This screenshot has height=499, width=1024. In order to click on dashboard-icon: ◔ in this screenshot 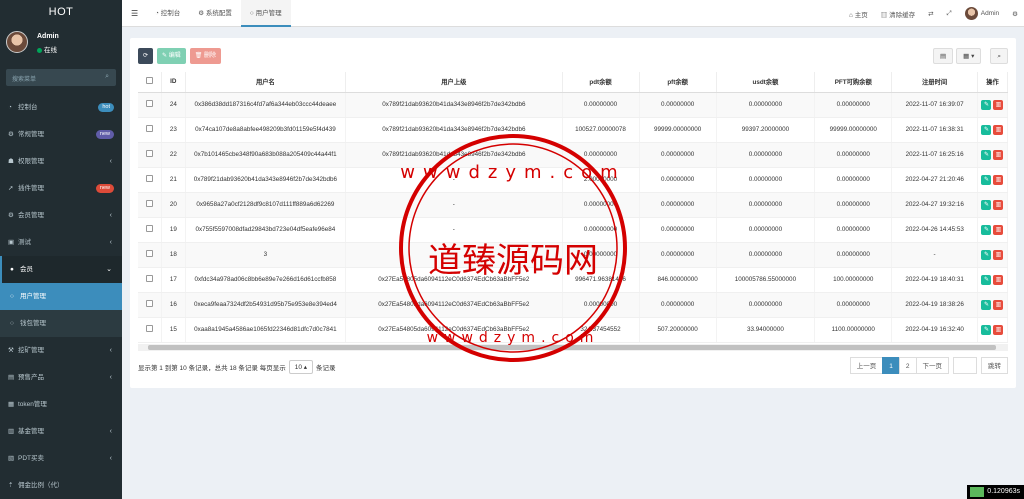, I will do `click(10, 107)`.